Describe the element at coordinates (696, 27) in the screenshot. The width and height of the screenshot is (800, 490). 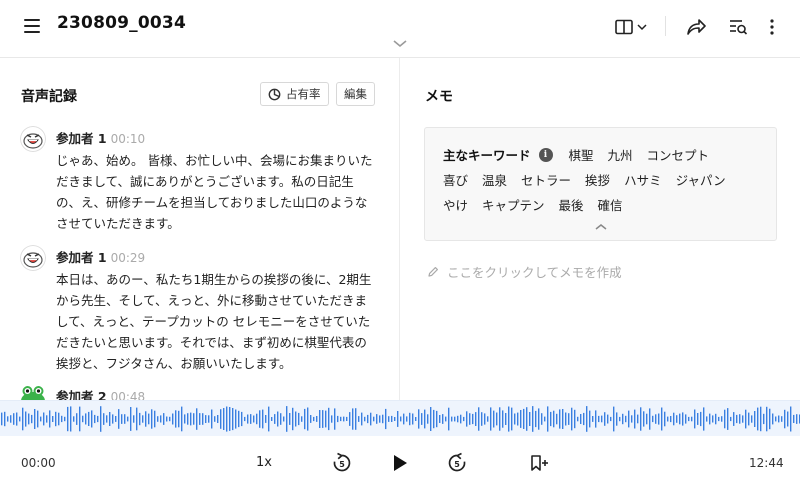
I see `share-button` at that location.